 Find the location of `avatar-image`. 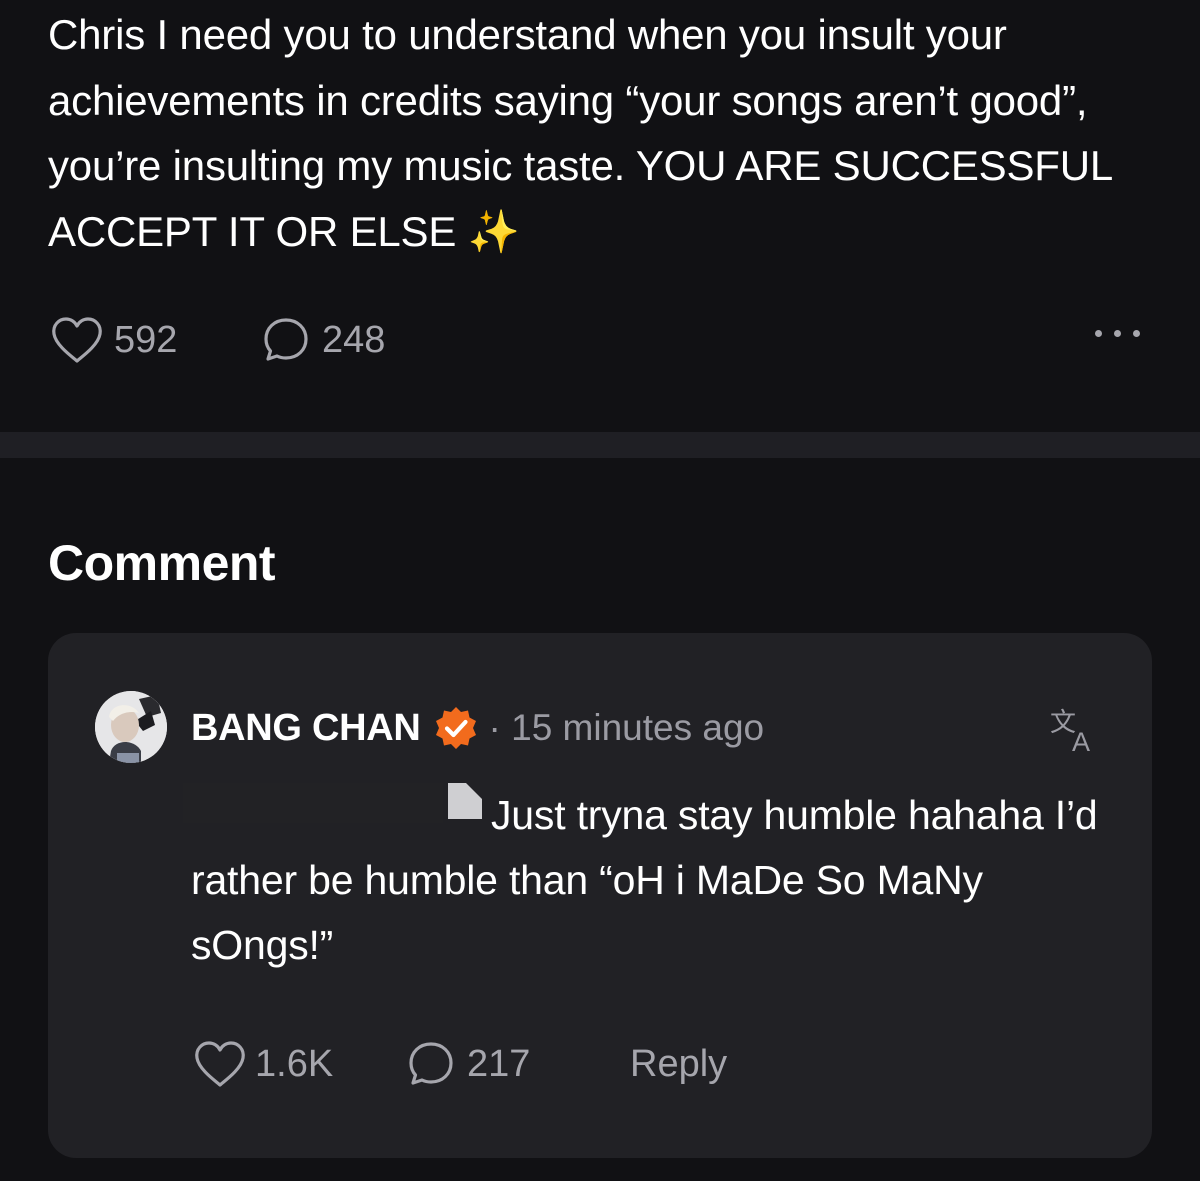

avatar-image is located at coordinates (131, 727).